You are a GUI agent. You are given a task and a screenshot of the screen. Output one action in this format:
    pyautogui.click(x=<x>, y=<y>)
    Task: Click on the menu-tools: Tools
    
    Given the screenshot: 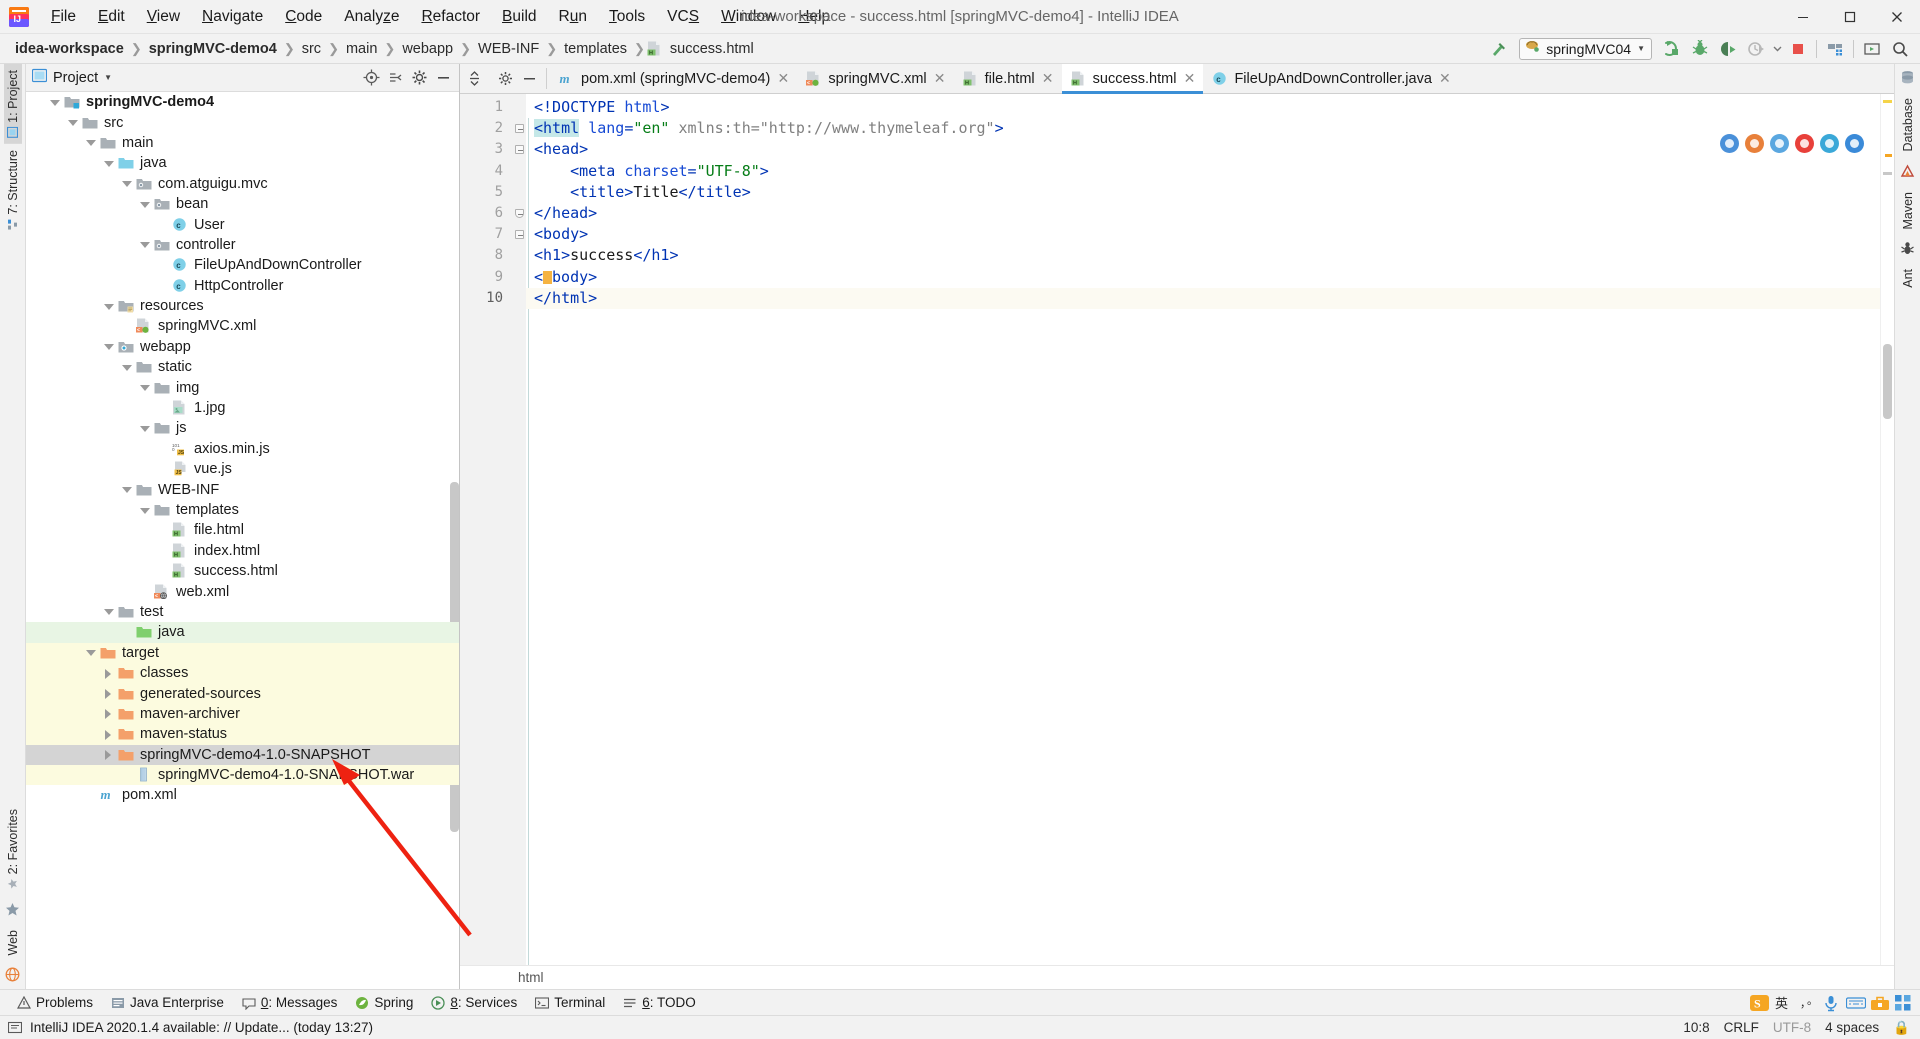 What is the action you would take?
    pyautogui.click(x=627, y=17)
    